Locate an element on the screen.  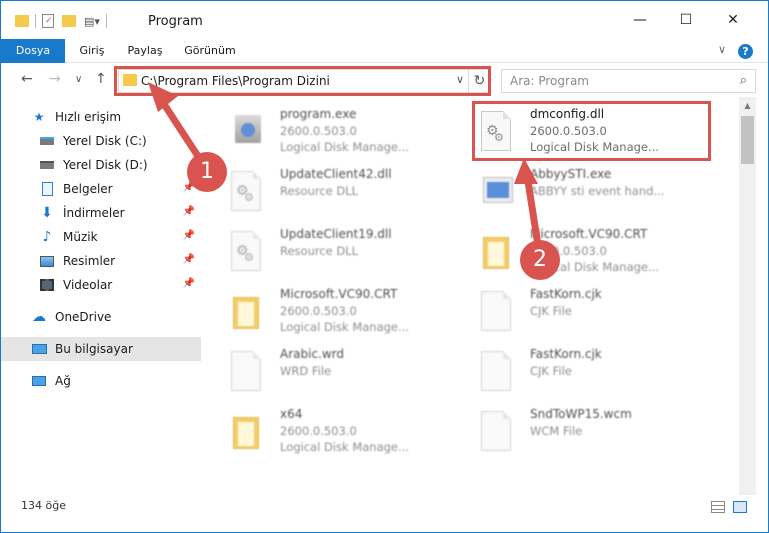
file-description: WRD File is located at coordinates (306, 371).